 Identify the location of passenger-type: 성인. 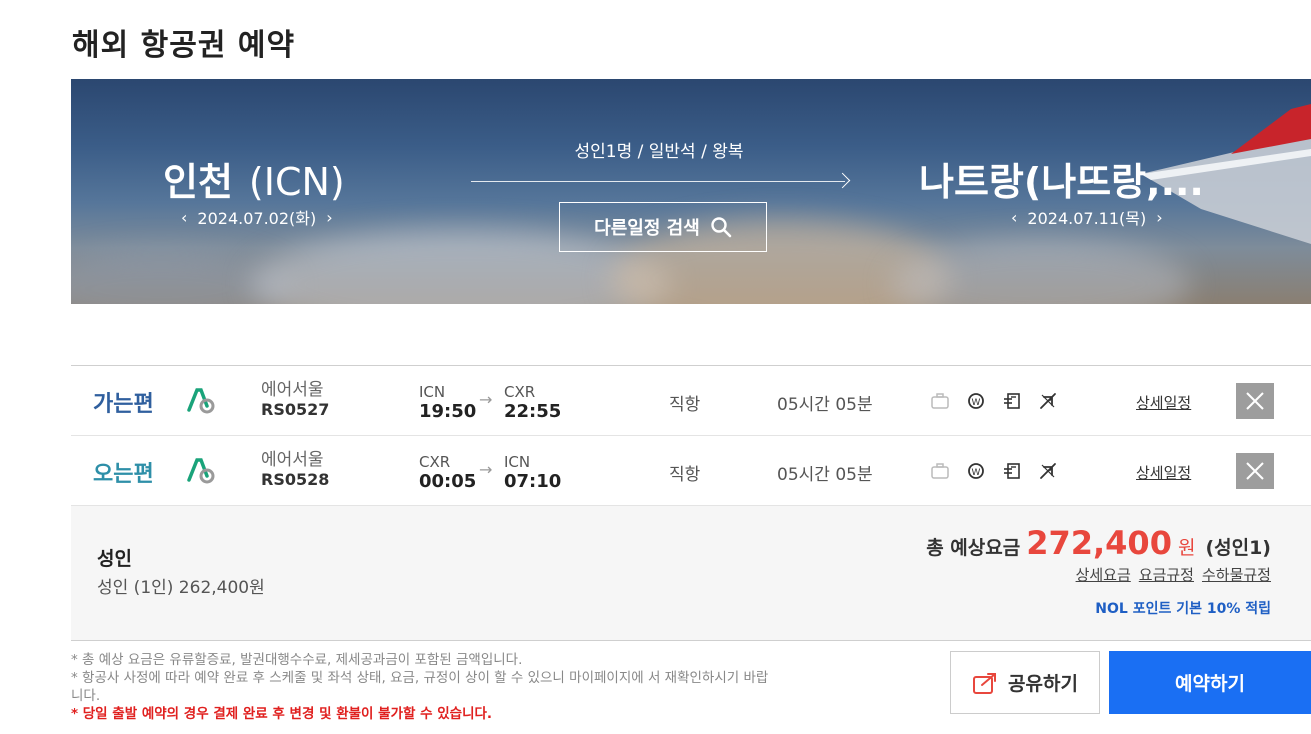
(114, 559).